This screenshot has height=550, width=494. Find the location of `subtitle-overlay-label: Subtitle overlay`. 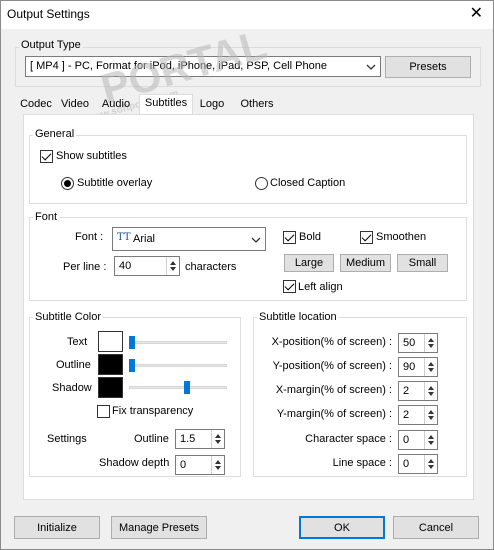

subtitle-overlay-label: Subtitle overlay is located at coordinates (115, 183).